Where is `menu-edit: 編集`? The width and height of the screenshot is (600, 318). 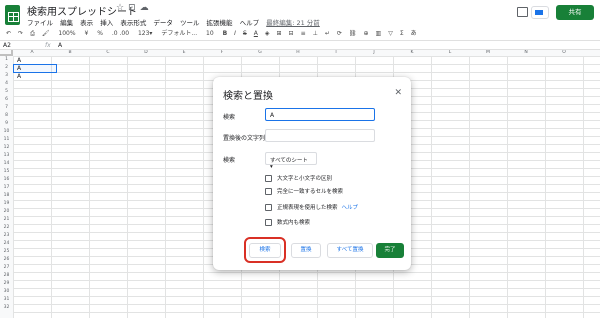 menu-edit: 編集 is located at coordinates (66, 23).